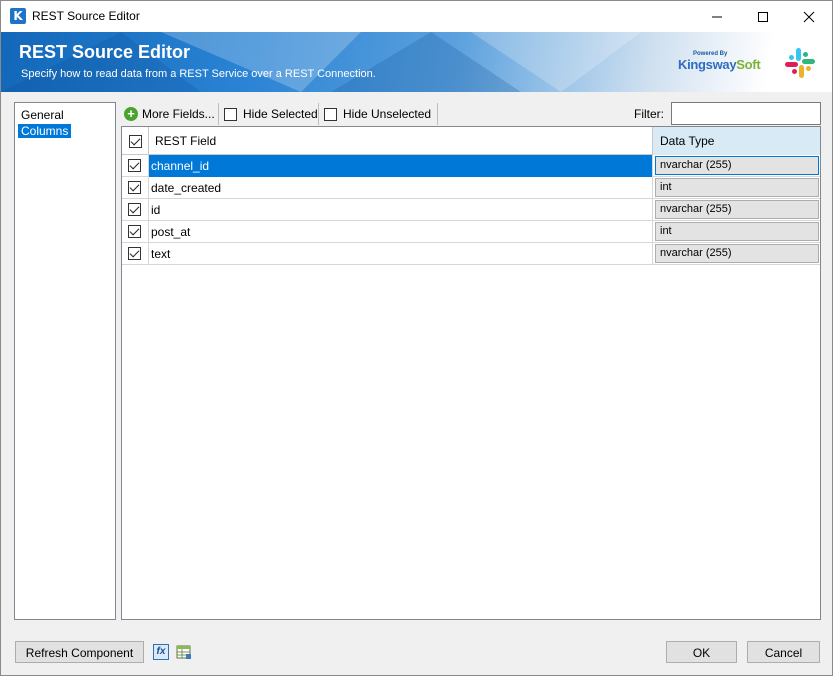 The image size is (833, 676). What do you see at coordinates (105, 52) in the screenshot?
I see `banner-title: REST Source Editor` at bounding box center [105, 52].